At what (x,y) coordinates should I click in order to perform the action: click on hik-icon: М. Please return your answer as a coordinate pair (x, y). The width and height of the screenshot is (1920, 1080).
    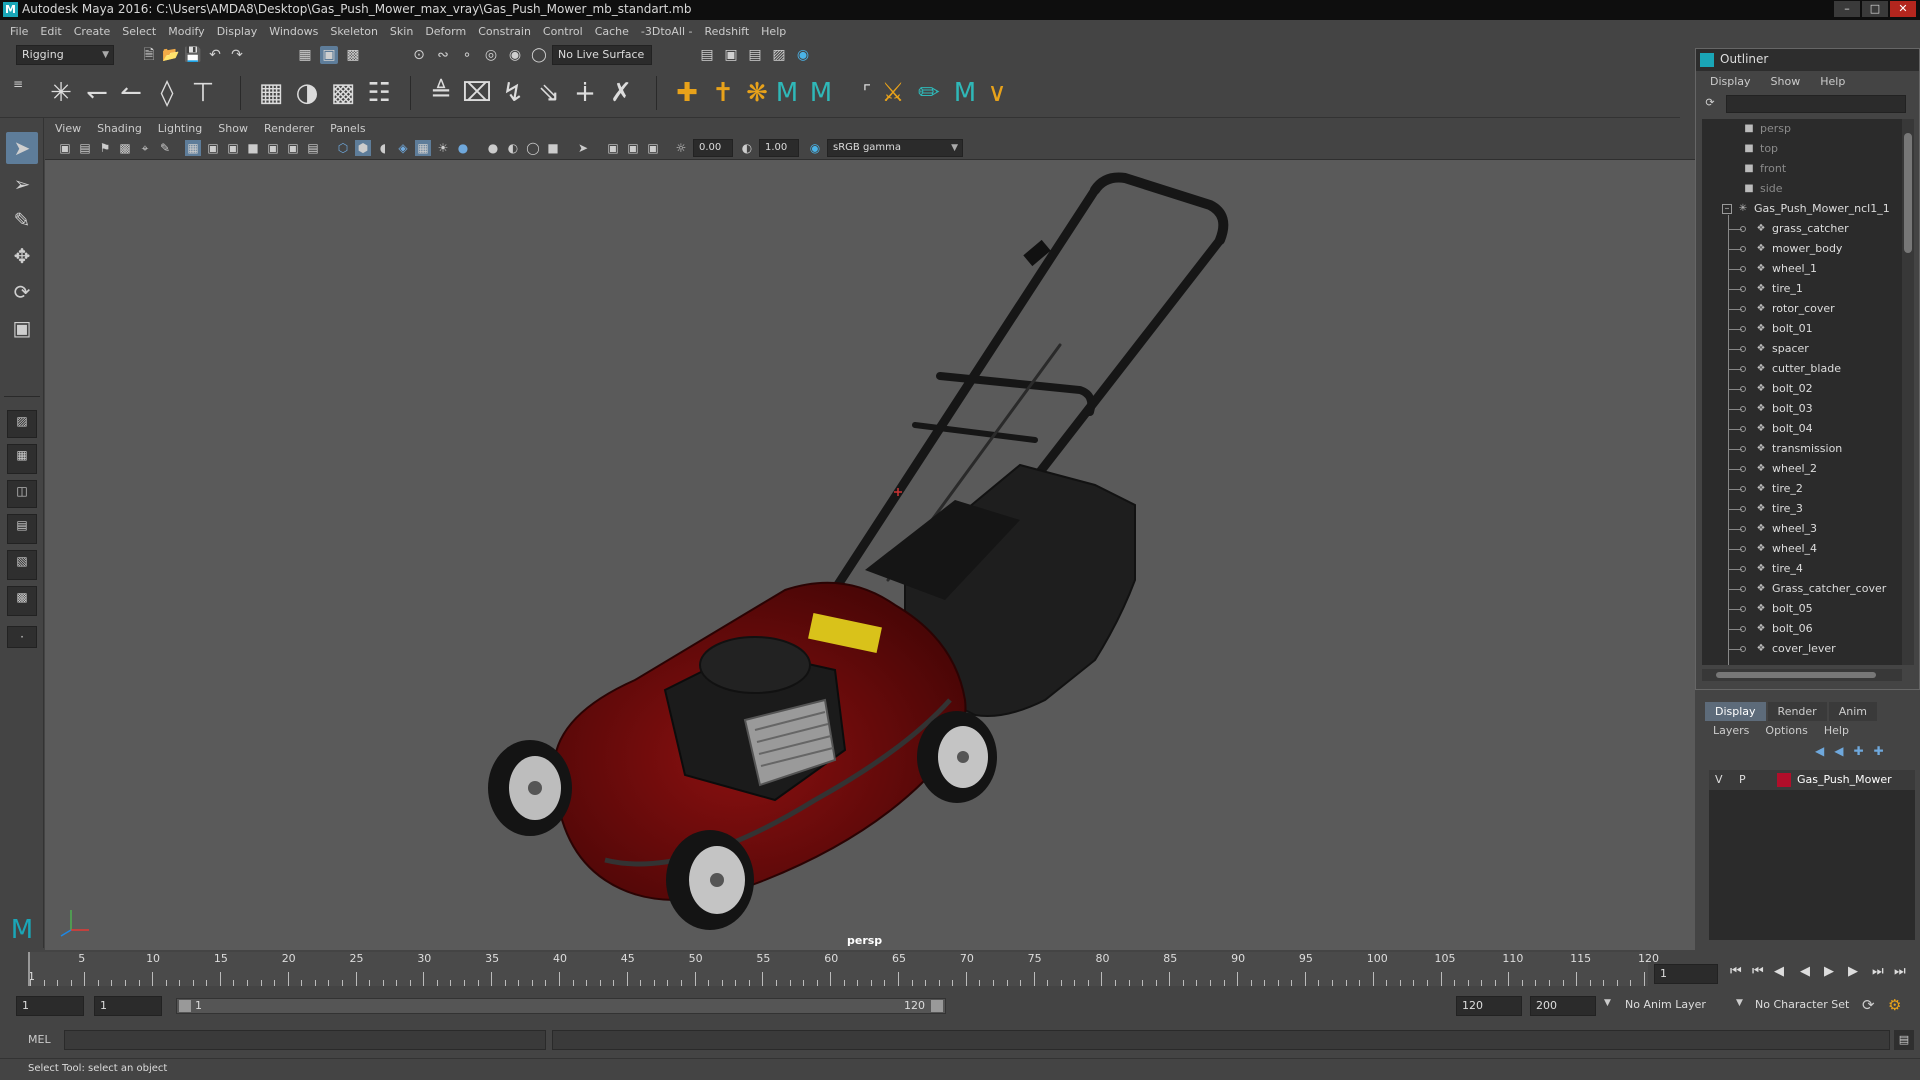
    Looking at the image, I should click on (787, 93).